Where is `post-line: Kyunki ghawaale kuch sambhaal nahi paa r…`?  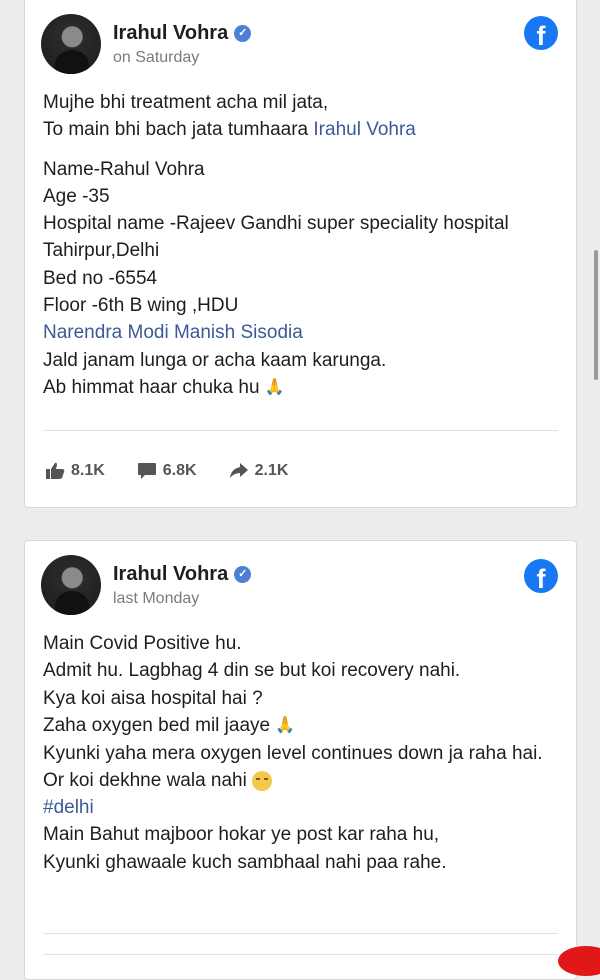 post-line: Kyunki ghawaale kuch sambhaal nahi paa r… is located at coordinates (245, 862).